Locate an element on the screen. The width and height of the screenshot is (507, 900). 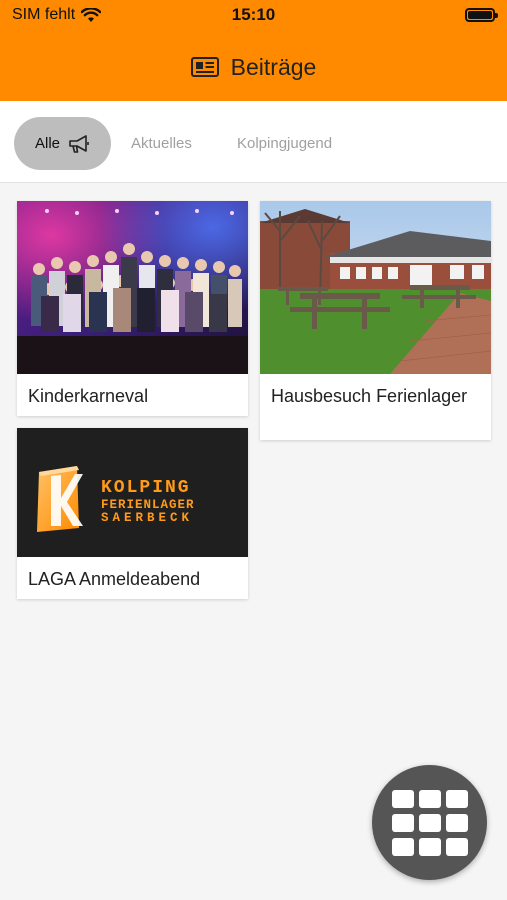
category-tabs: Alle Aktuelles Kolpingjugend is located at coordinates (253, 142).